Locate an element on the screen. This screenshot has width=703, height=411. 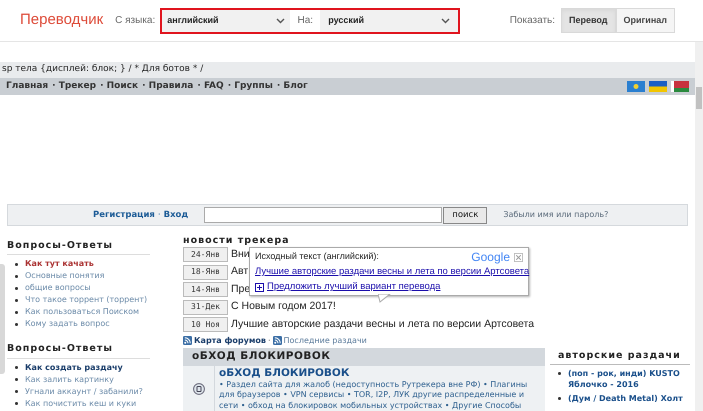
news-headline: Авт is located at coordinates (239, 272).